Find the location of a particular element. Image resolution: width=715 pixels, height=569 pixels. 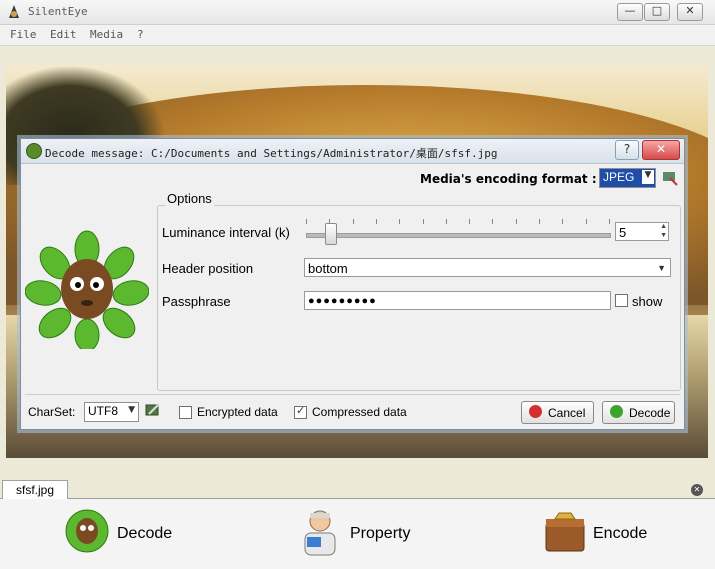

compressed-data-label: Compressed data is located at coordinates (359, 412).